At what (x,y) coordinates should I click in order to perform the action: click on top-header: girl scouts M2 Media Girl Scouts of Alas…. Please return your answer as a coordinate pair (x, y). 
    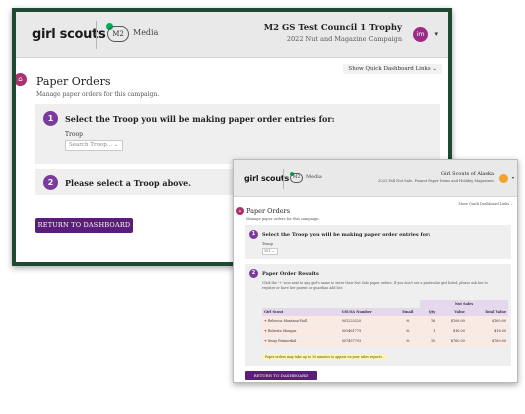
    Looking at the image, I should click on (375, 178).